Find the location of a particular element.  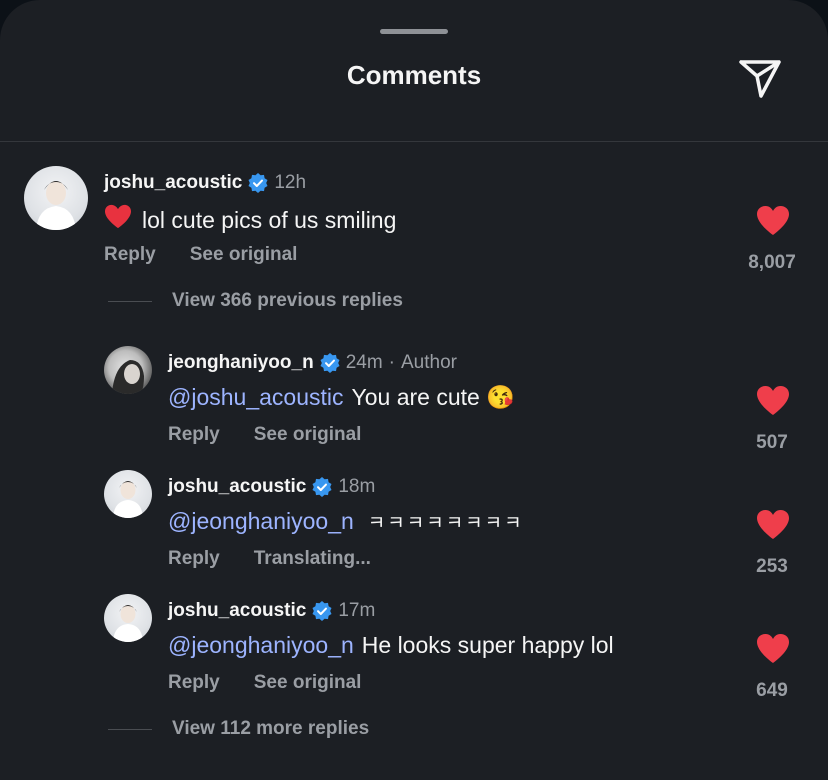

reply-text-row: @jeonghaniyoo_n He looks super happy lol is located at coordinates (391, 645).